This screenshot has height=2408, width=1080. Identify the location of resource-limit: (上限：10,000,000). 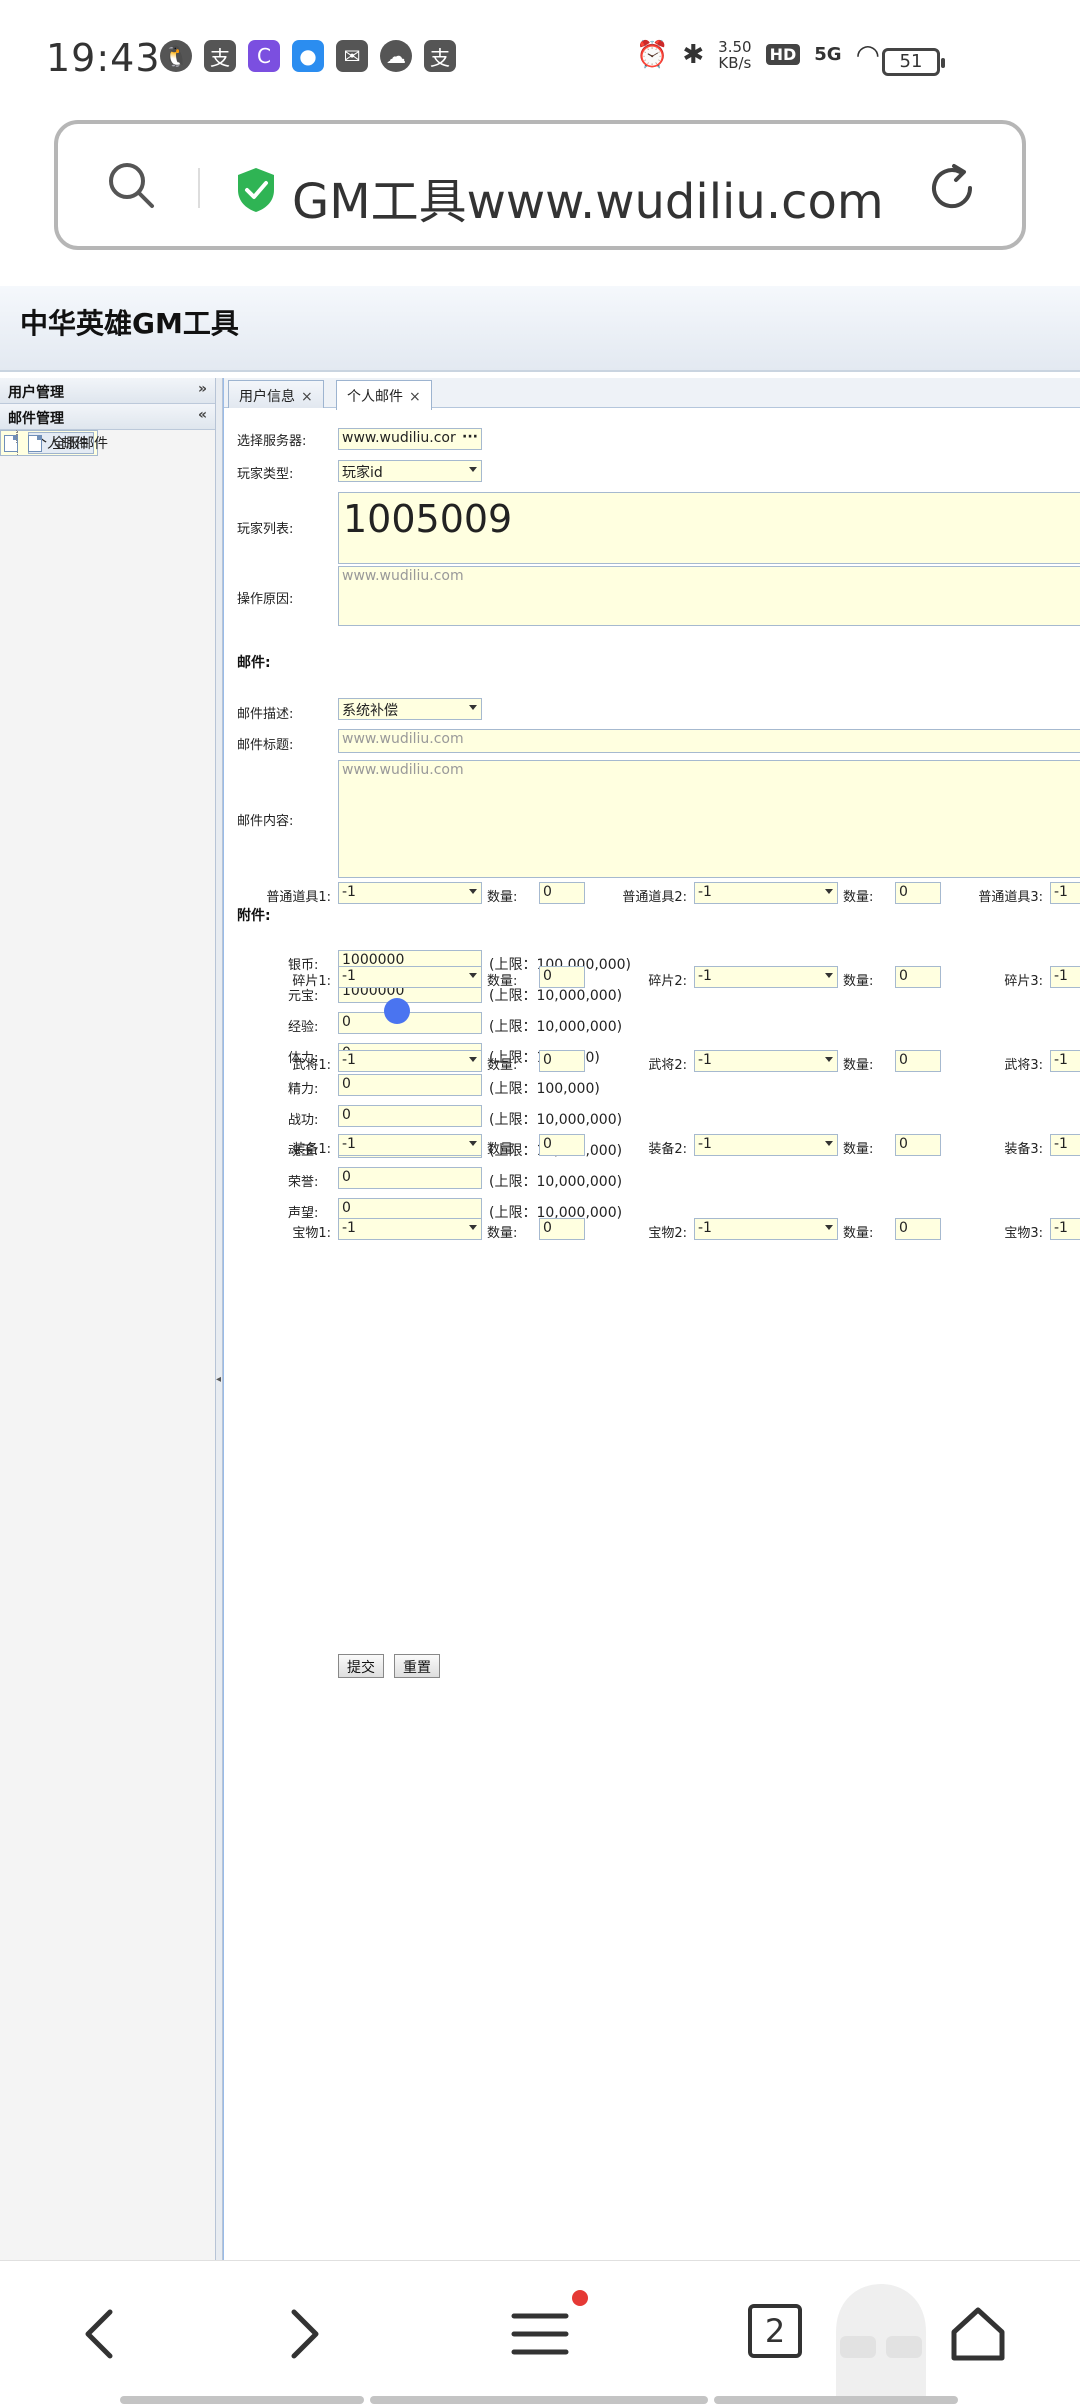
(556, 1027).